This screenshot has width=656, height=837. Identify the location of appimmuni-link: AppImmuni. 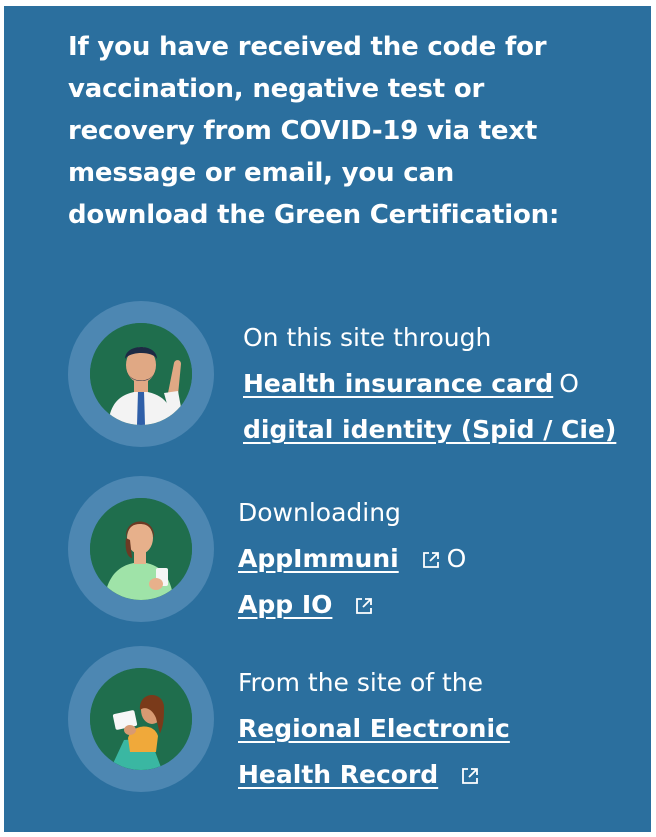
(318, 558).